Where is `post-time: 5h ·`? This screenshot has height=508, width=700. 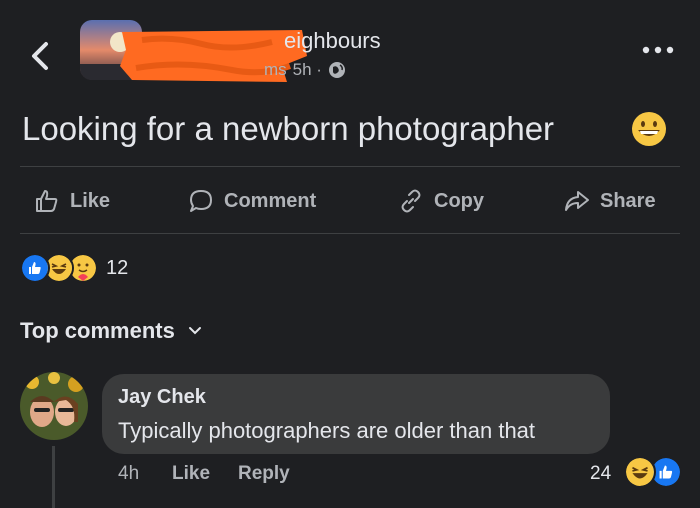
post-time: 5h · is located at coordinates (307, 69).